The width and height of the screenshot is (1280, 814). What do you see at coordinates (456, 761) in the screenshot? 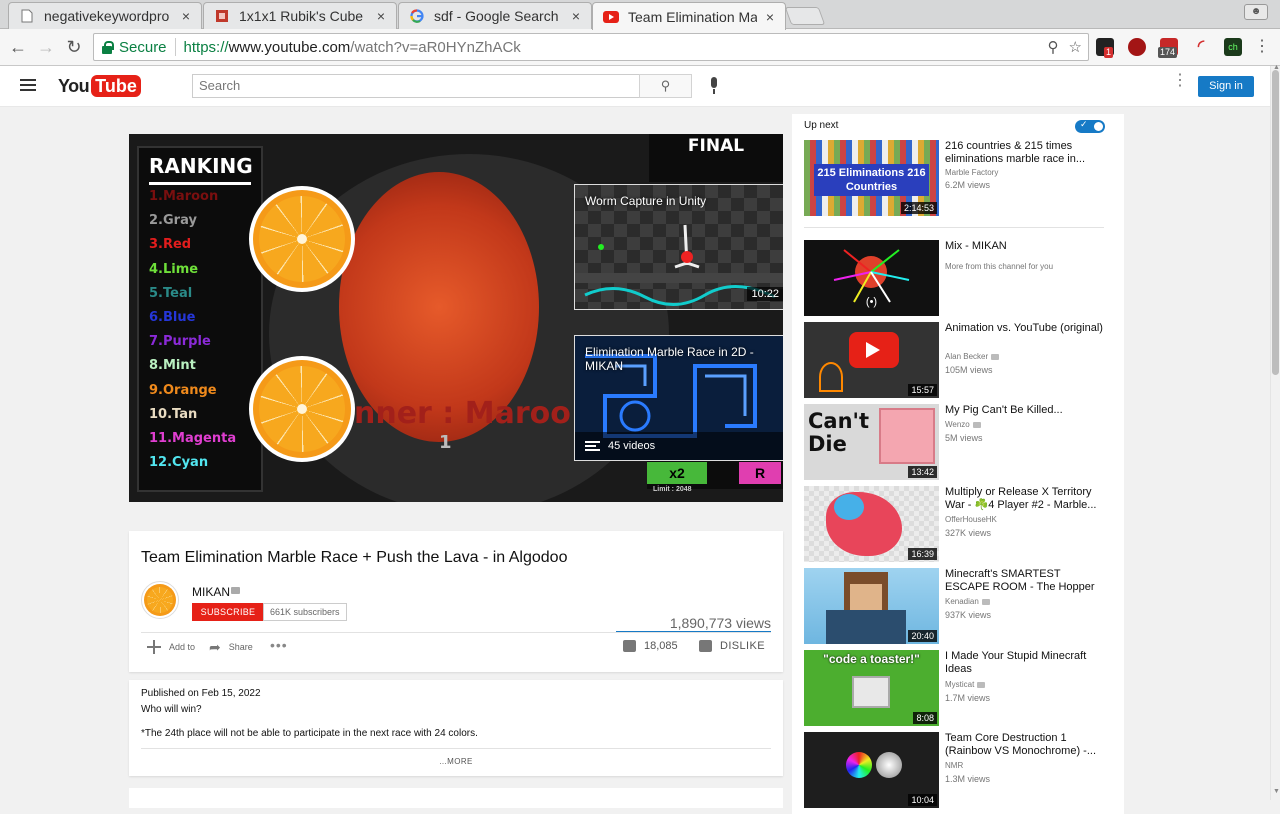
I see `show-more-button: ...MORE` at bounding box center [456, 761].